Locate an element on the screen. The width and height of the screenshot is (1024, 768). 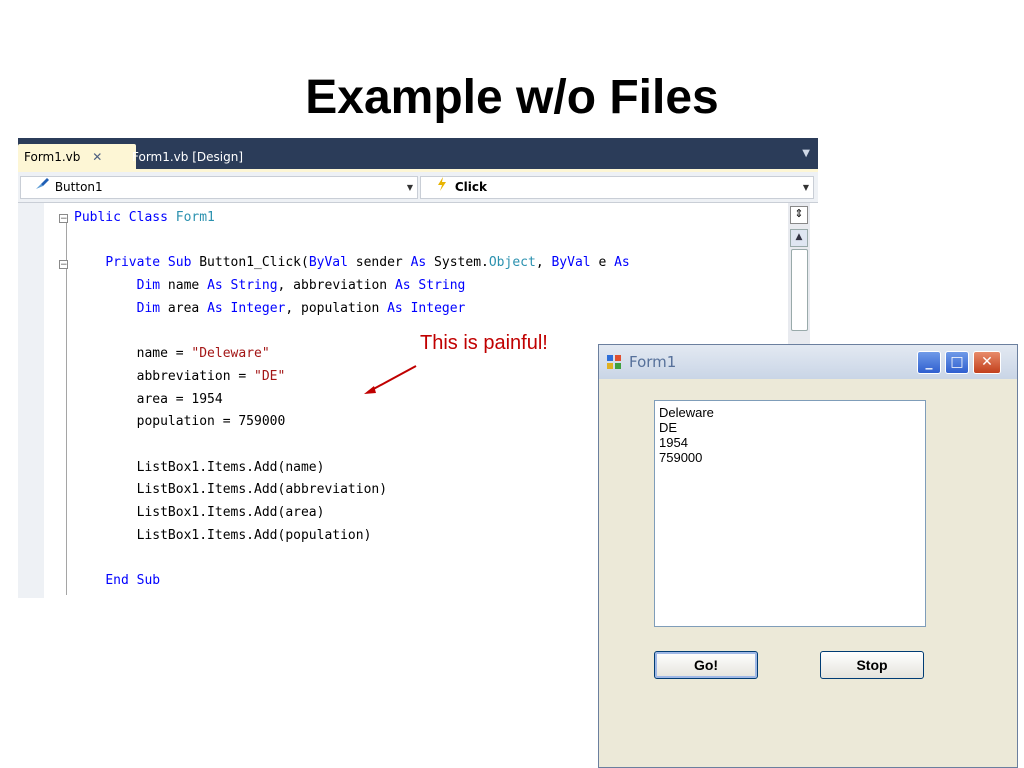
tab-list-dropdown-icon: ▼ is located at coordinates (806, 153).